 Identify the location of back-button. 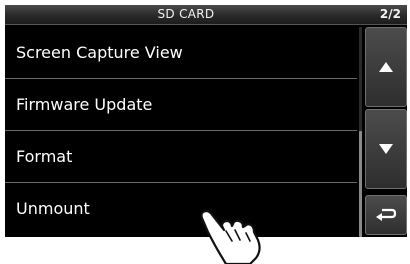
(386, 215).